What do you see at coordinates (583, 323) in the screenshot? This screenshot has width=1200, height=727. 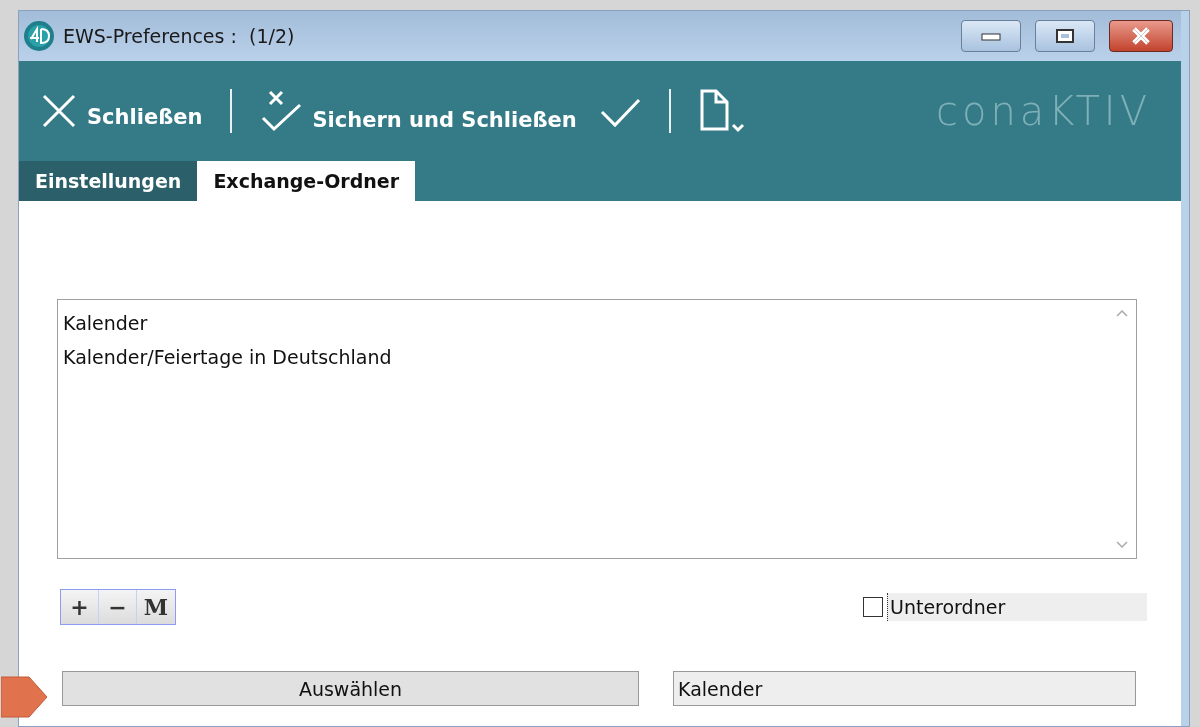 I see `list-item: Kalender` at bounding box center [583, 323].